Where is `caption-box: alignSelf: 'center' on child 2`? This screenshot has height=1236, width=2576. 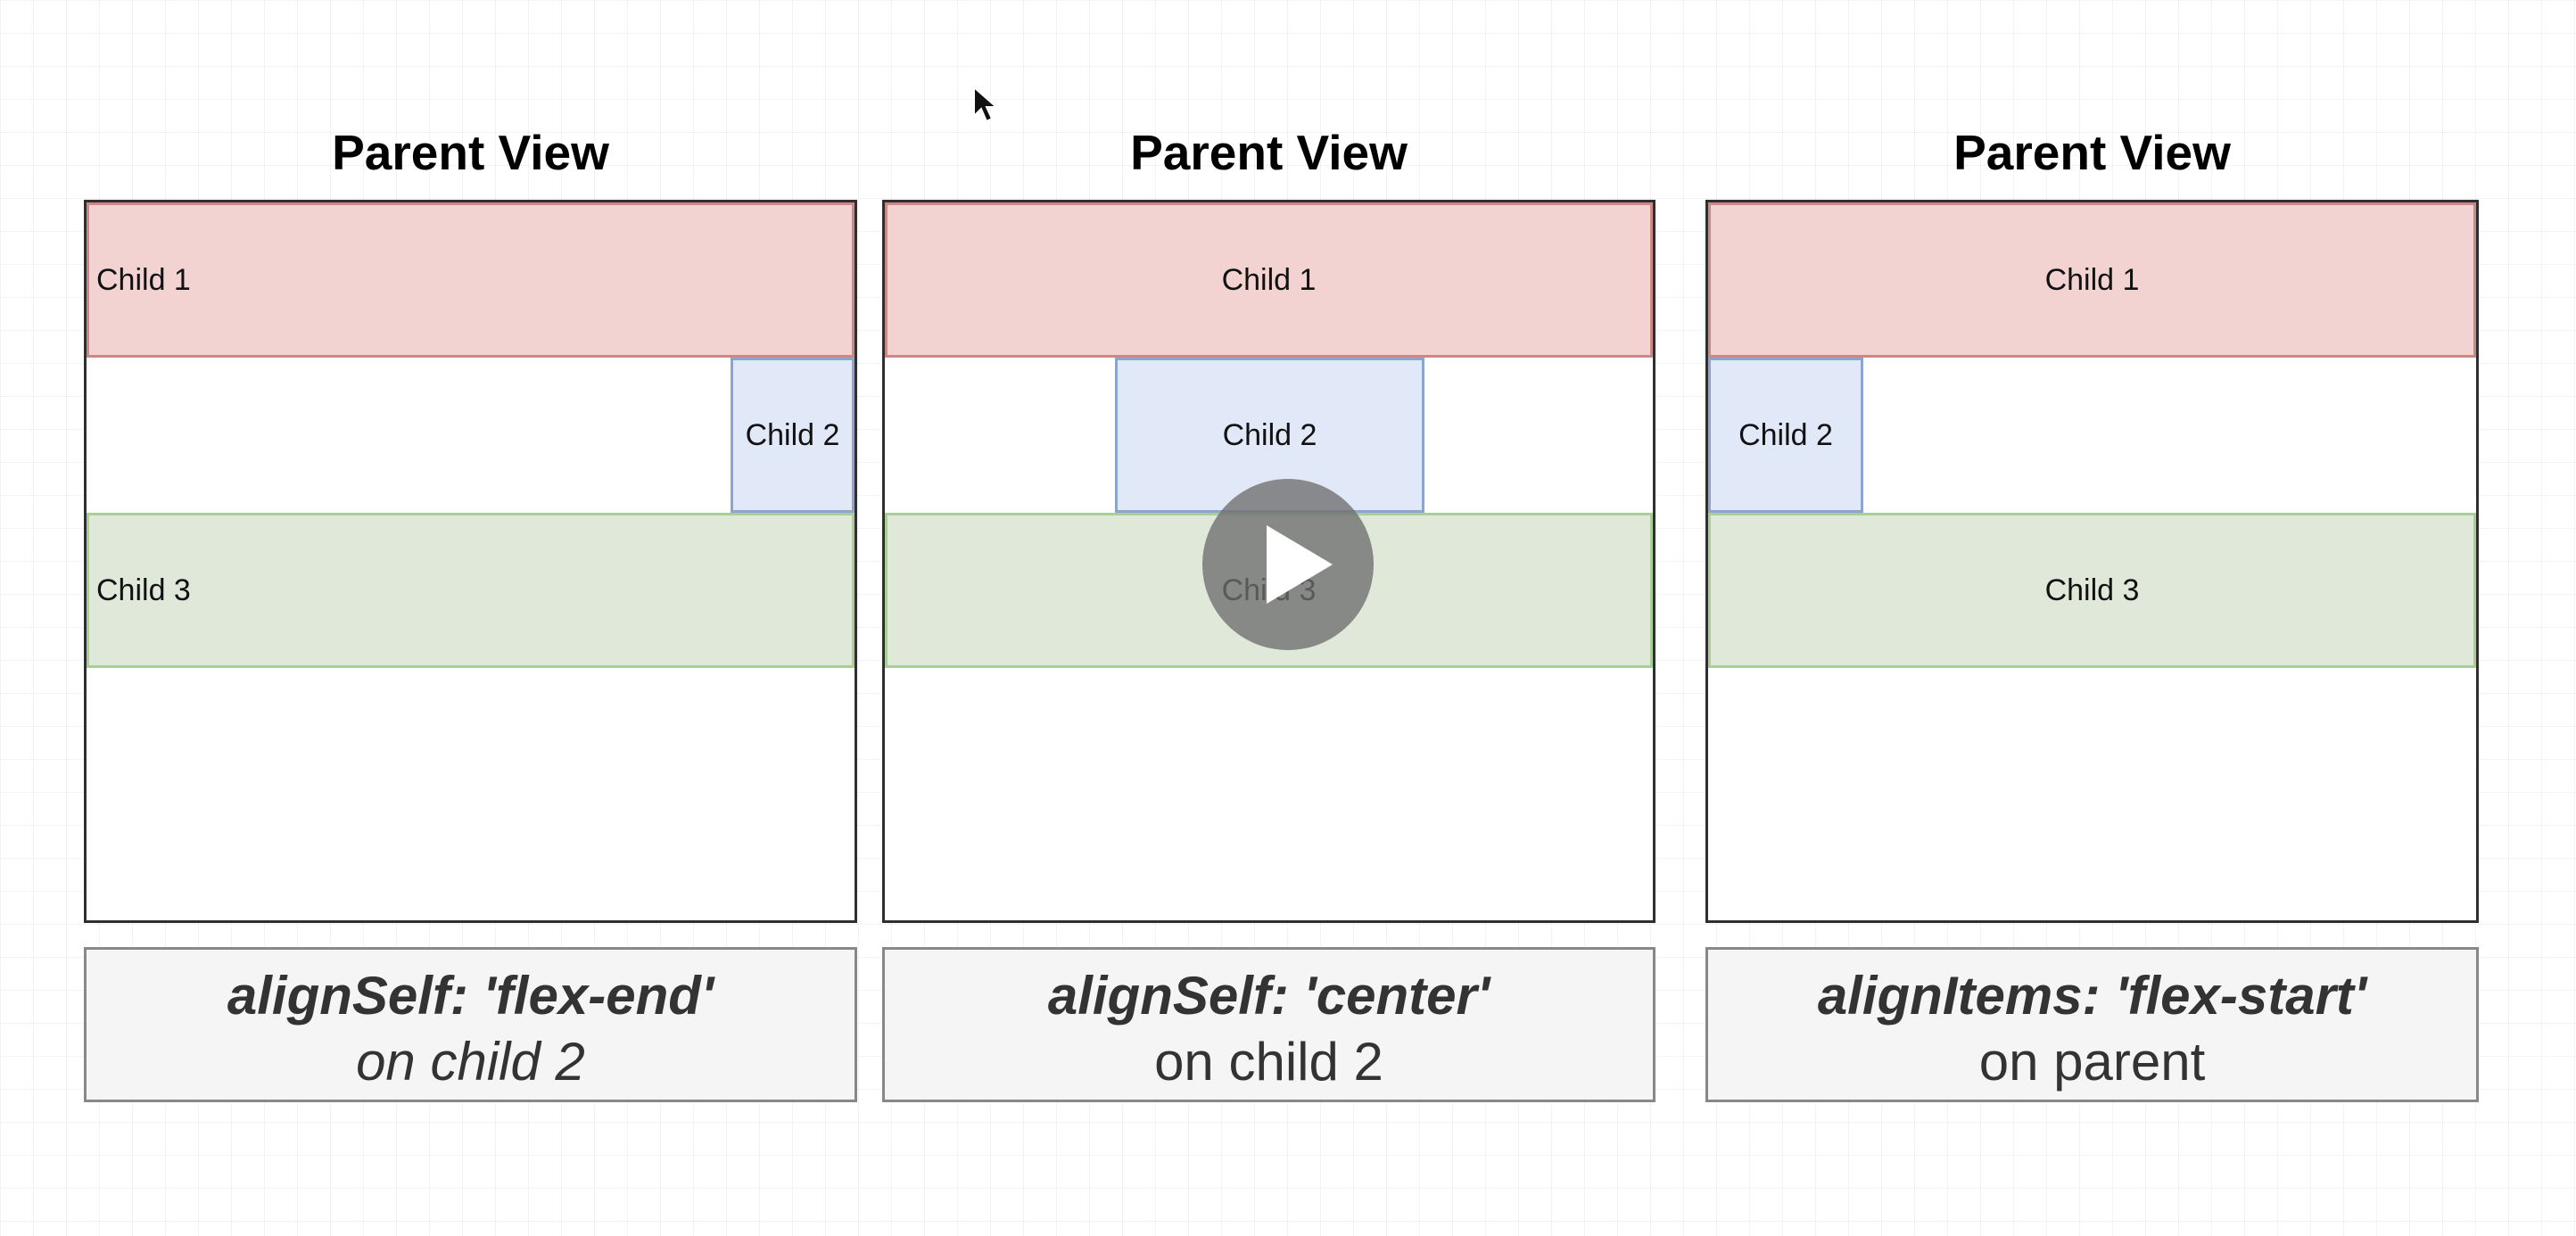
caption-box: alignSelf: 'center' on child 2 is located at coordinates (1268, 1024).